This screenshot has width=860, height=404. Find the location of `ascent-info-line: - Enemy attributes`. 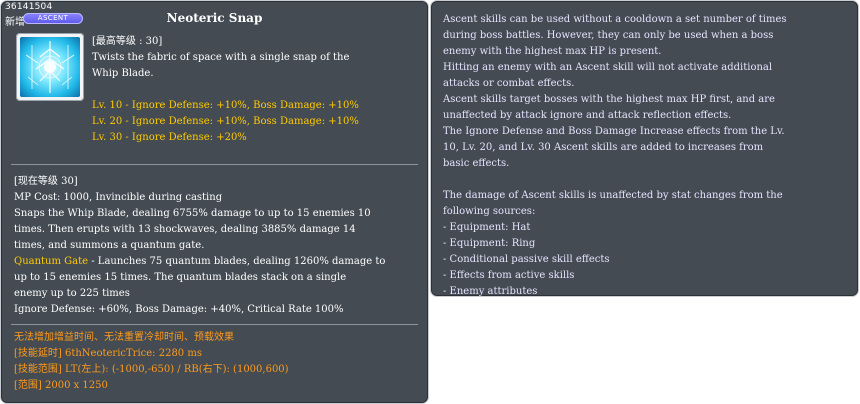

ascent-info-line: - Enemy attributes is located at coordinates (490, 291).